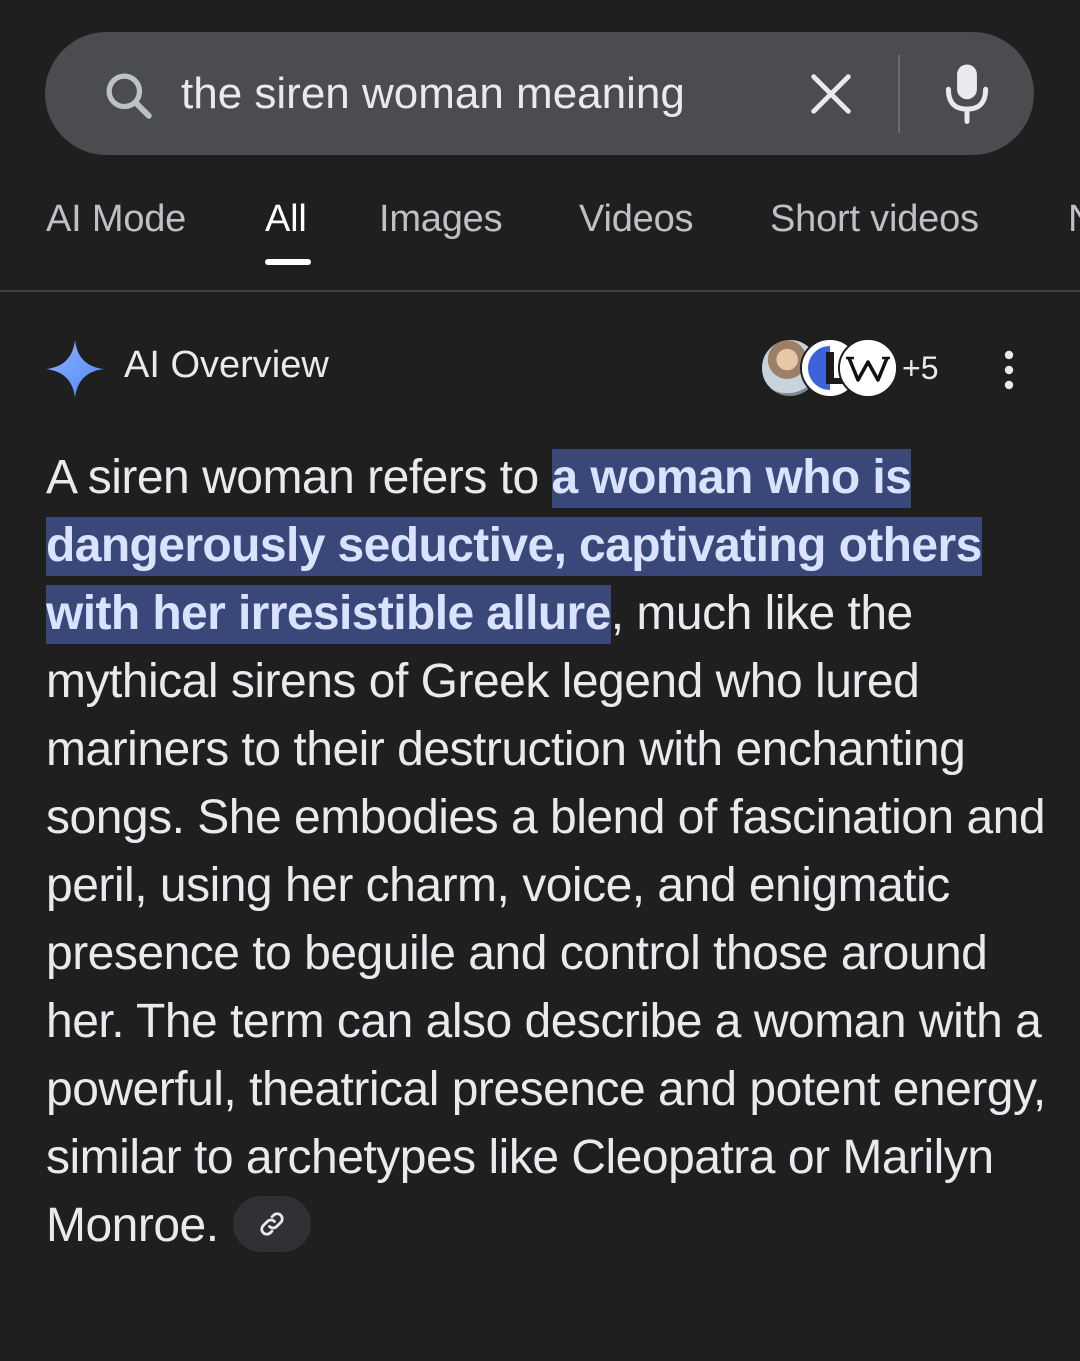  Describe the element at coordinates (441, 219) in the screenshot. I see `tab-images: Images` at that location.